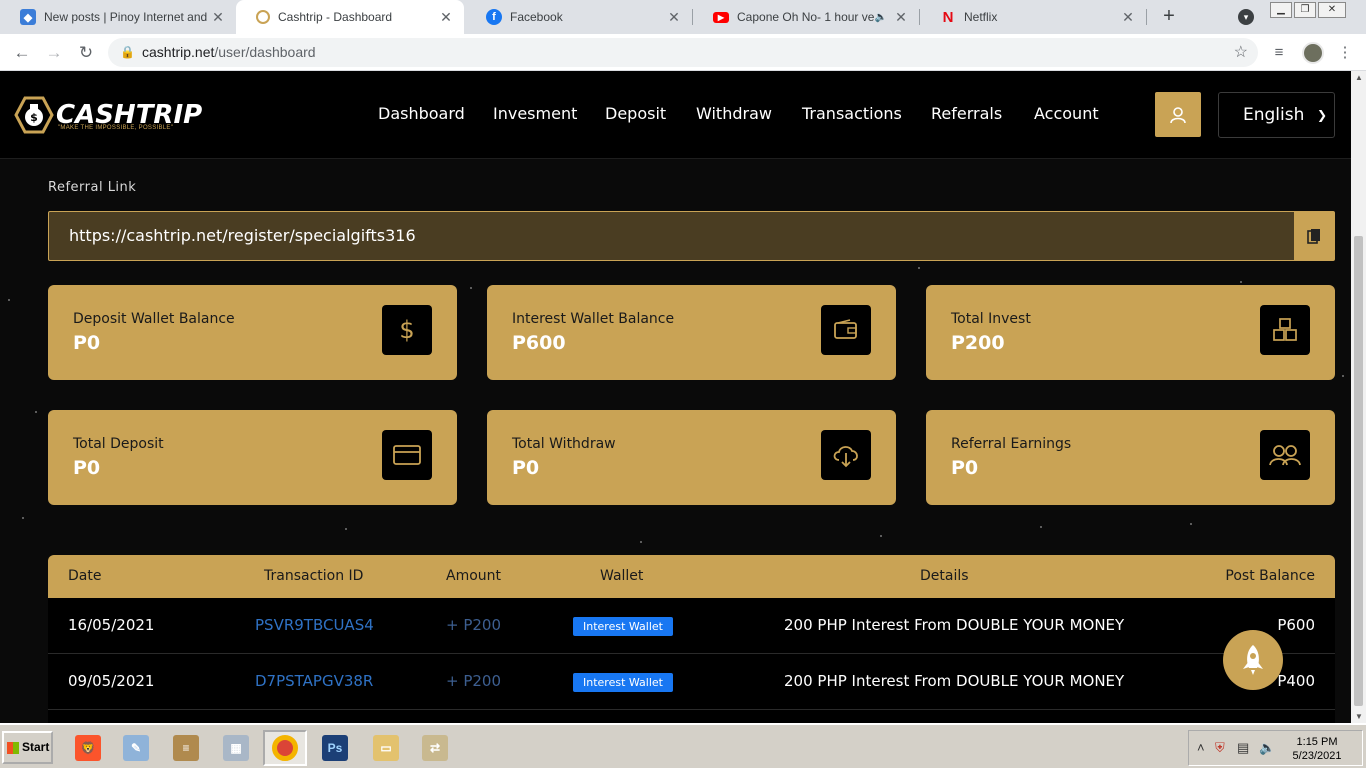 This screenshot has height=768, width=1366. What do you see at coordinates (1358, 471) in the screenshot?
I see `scrollbar-thumb` at bounding box center [1358, 471].